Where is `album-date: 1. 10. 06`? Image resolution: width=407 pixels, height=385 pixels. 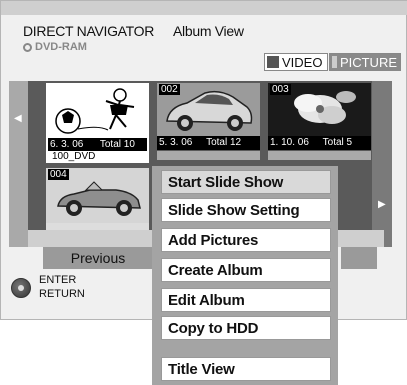
album-date: 1. 10. 06 is located at coordinates (289, 142).